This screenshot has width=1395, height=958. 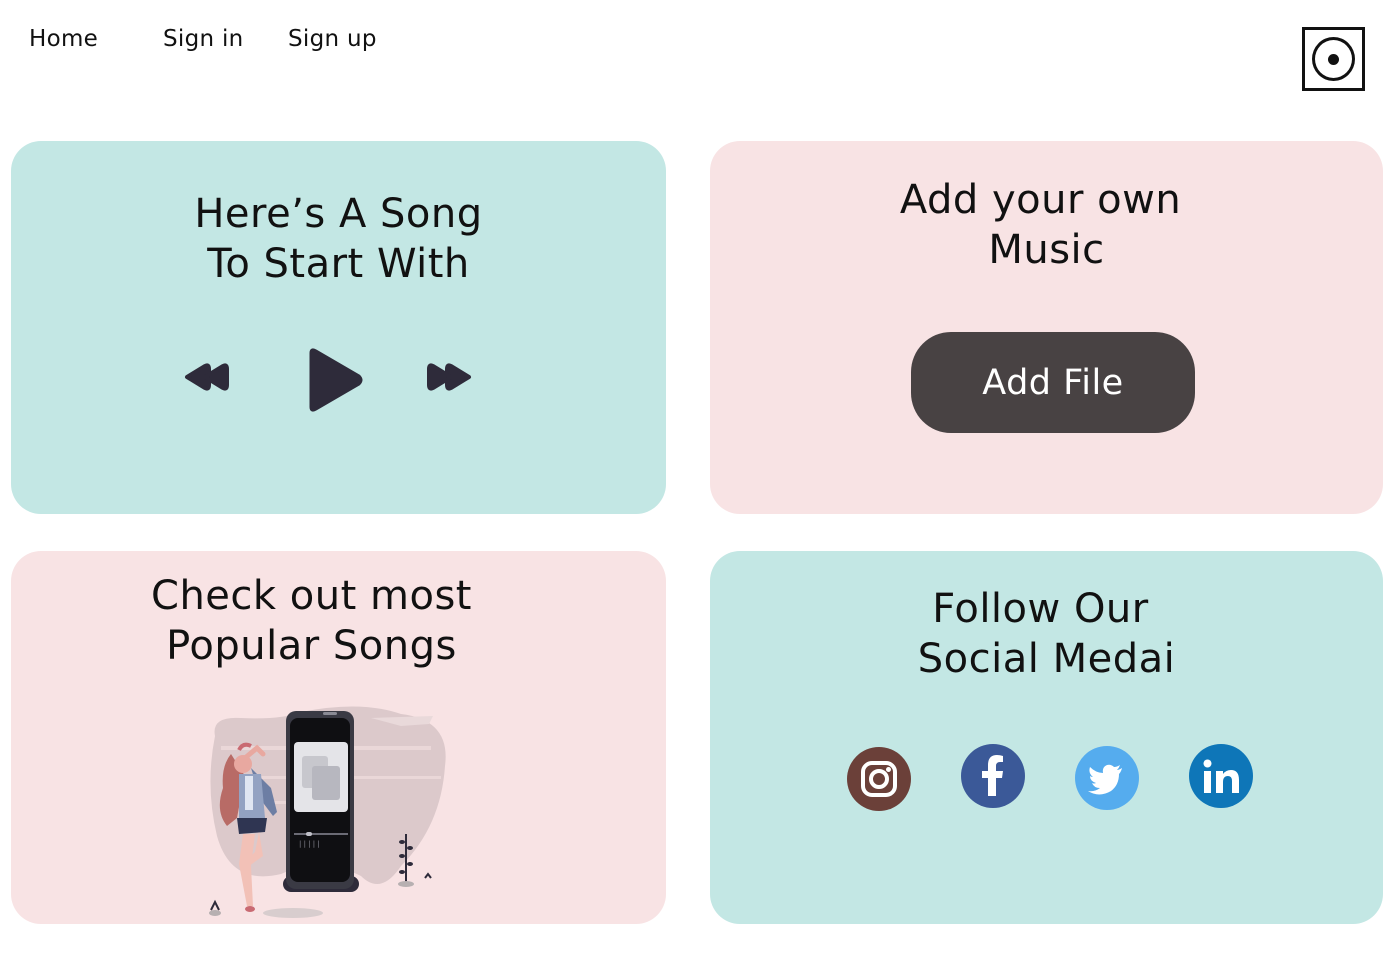 I want to click on nav-home-link: Home, so click(x=63, y=39).